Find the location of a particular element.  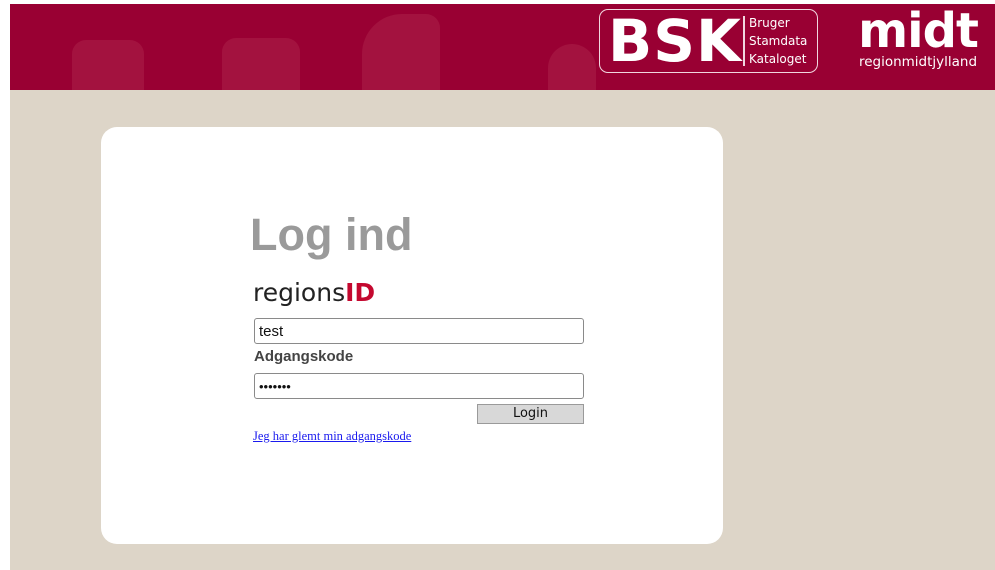

bsk-logo-text: Bruger Stamdata Kataloget is located at coordinates (778, 41).